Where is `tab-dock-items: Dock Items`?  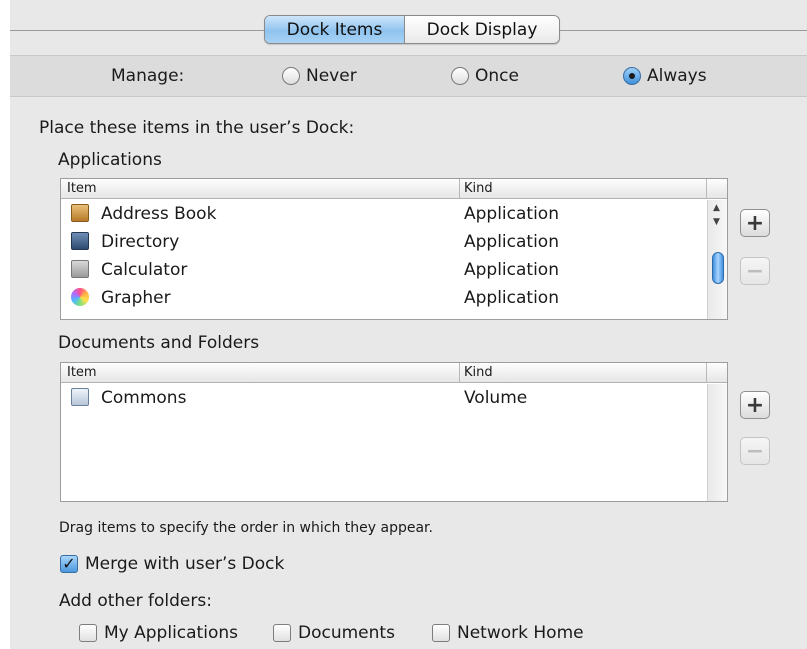
tab-dock-items: Dock Items is located at coordinates (335, 29).